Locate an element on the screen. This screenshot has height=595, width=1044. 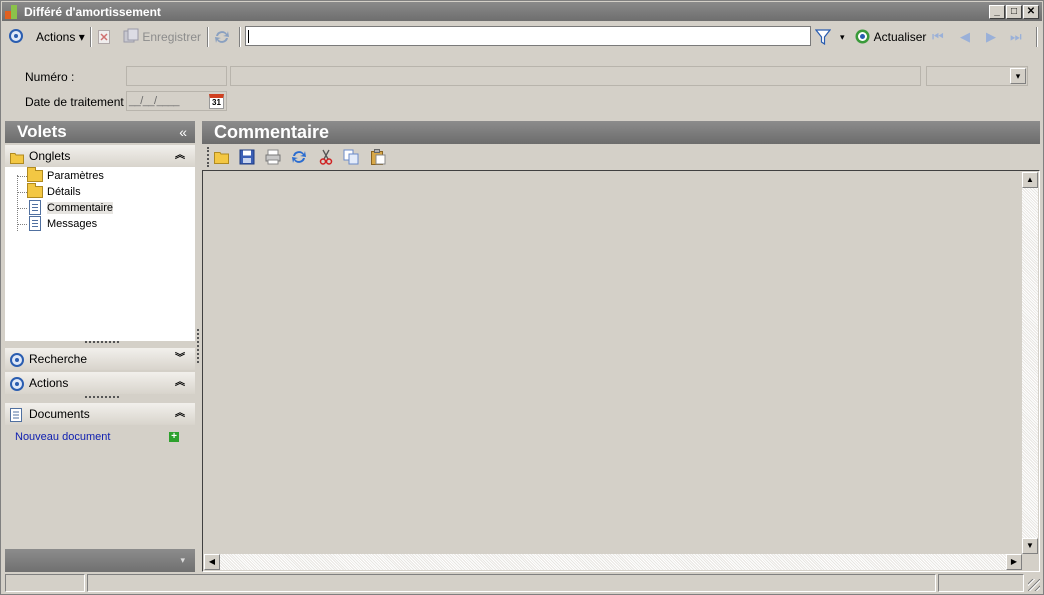
new-document-link: Nouveau document is located at coordinates (62, 437).